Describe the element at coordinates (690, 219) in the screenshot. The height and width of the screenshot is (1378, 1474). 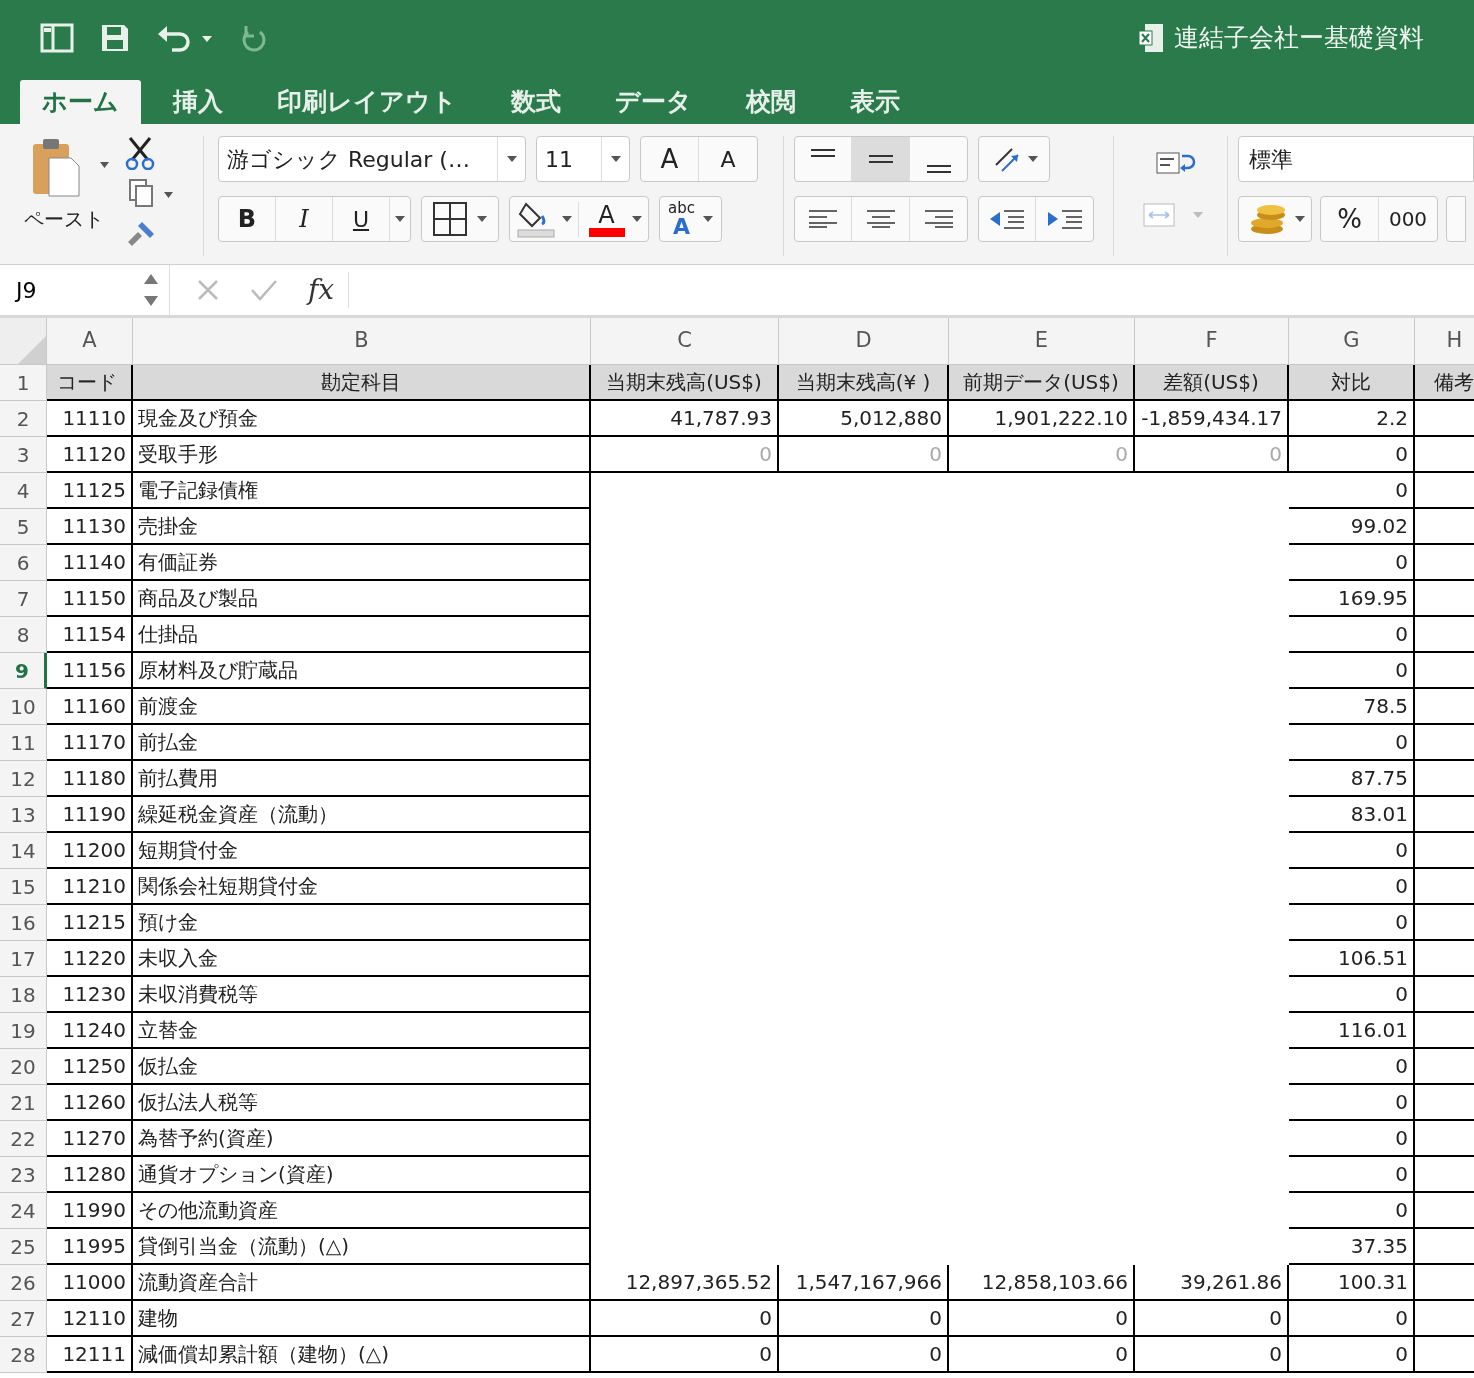
I see `spelling-button: abc A` at that location.